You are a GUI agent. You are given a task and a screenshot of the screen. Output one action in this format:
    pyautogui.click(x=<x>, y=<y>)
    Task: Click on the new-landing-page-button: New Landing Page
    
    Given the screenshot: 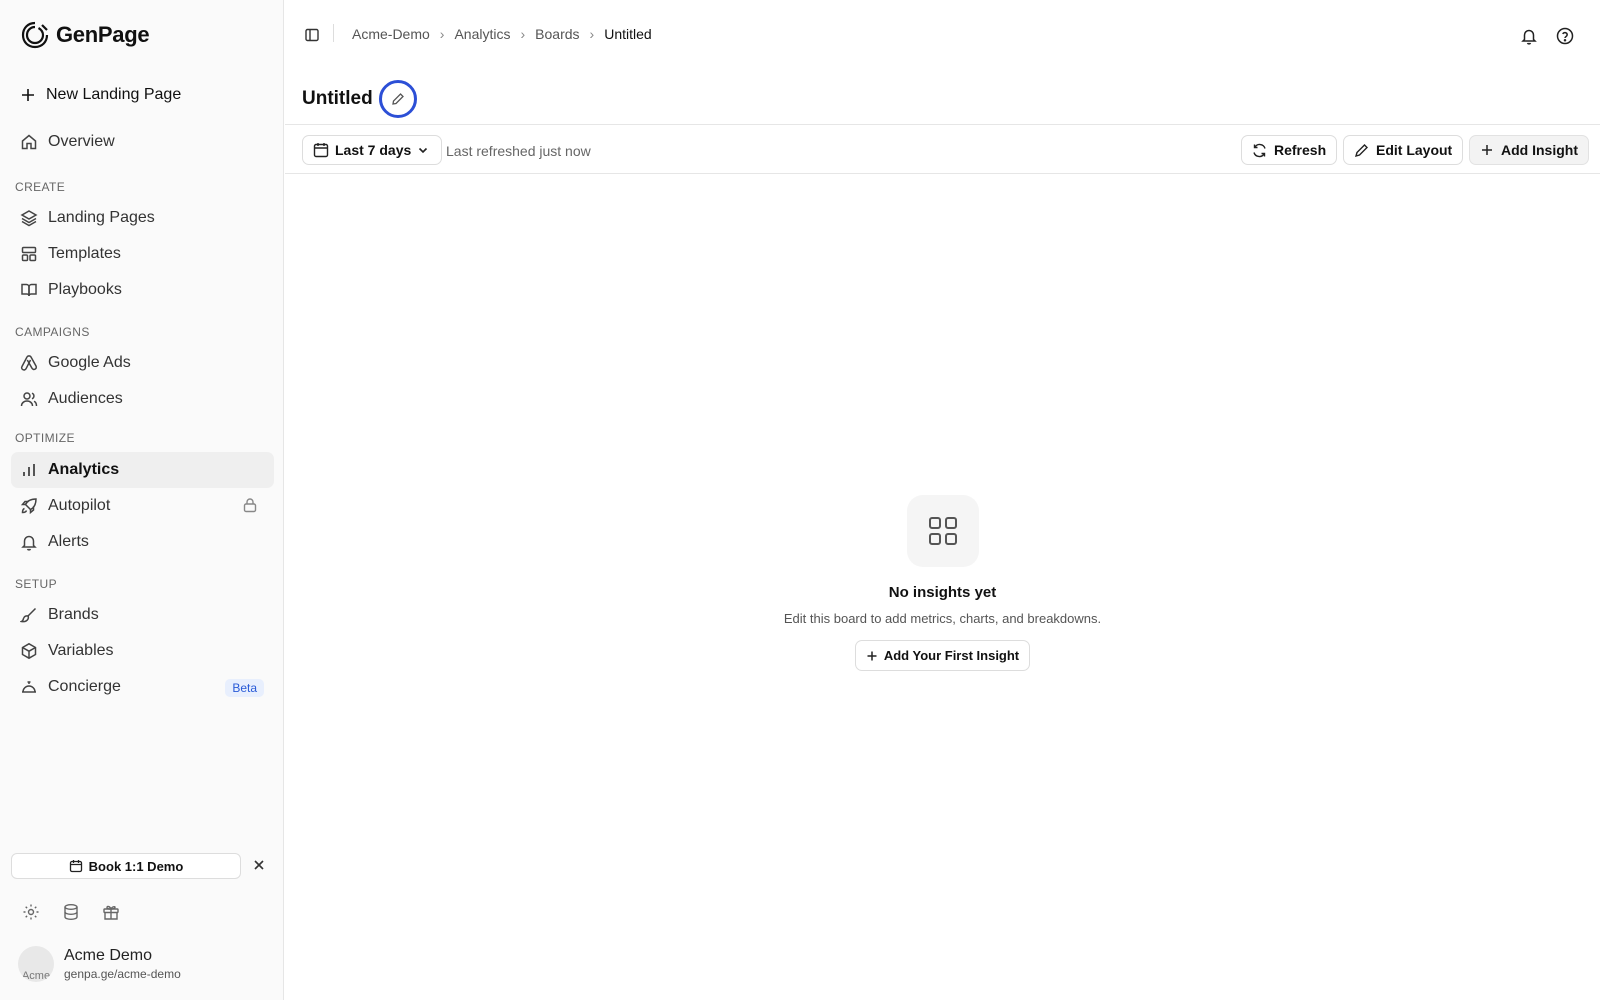 What is the action you would take?
    pyautogui.click(x=100, y=95)
    